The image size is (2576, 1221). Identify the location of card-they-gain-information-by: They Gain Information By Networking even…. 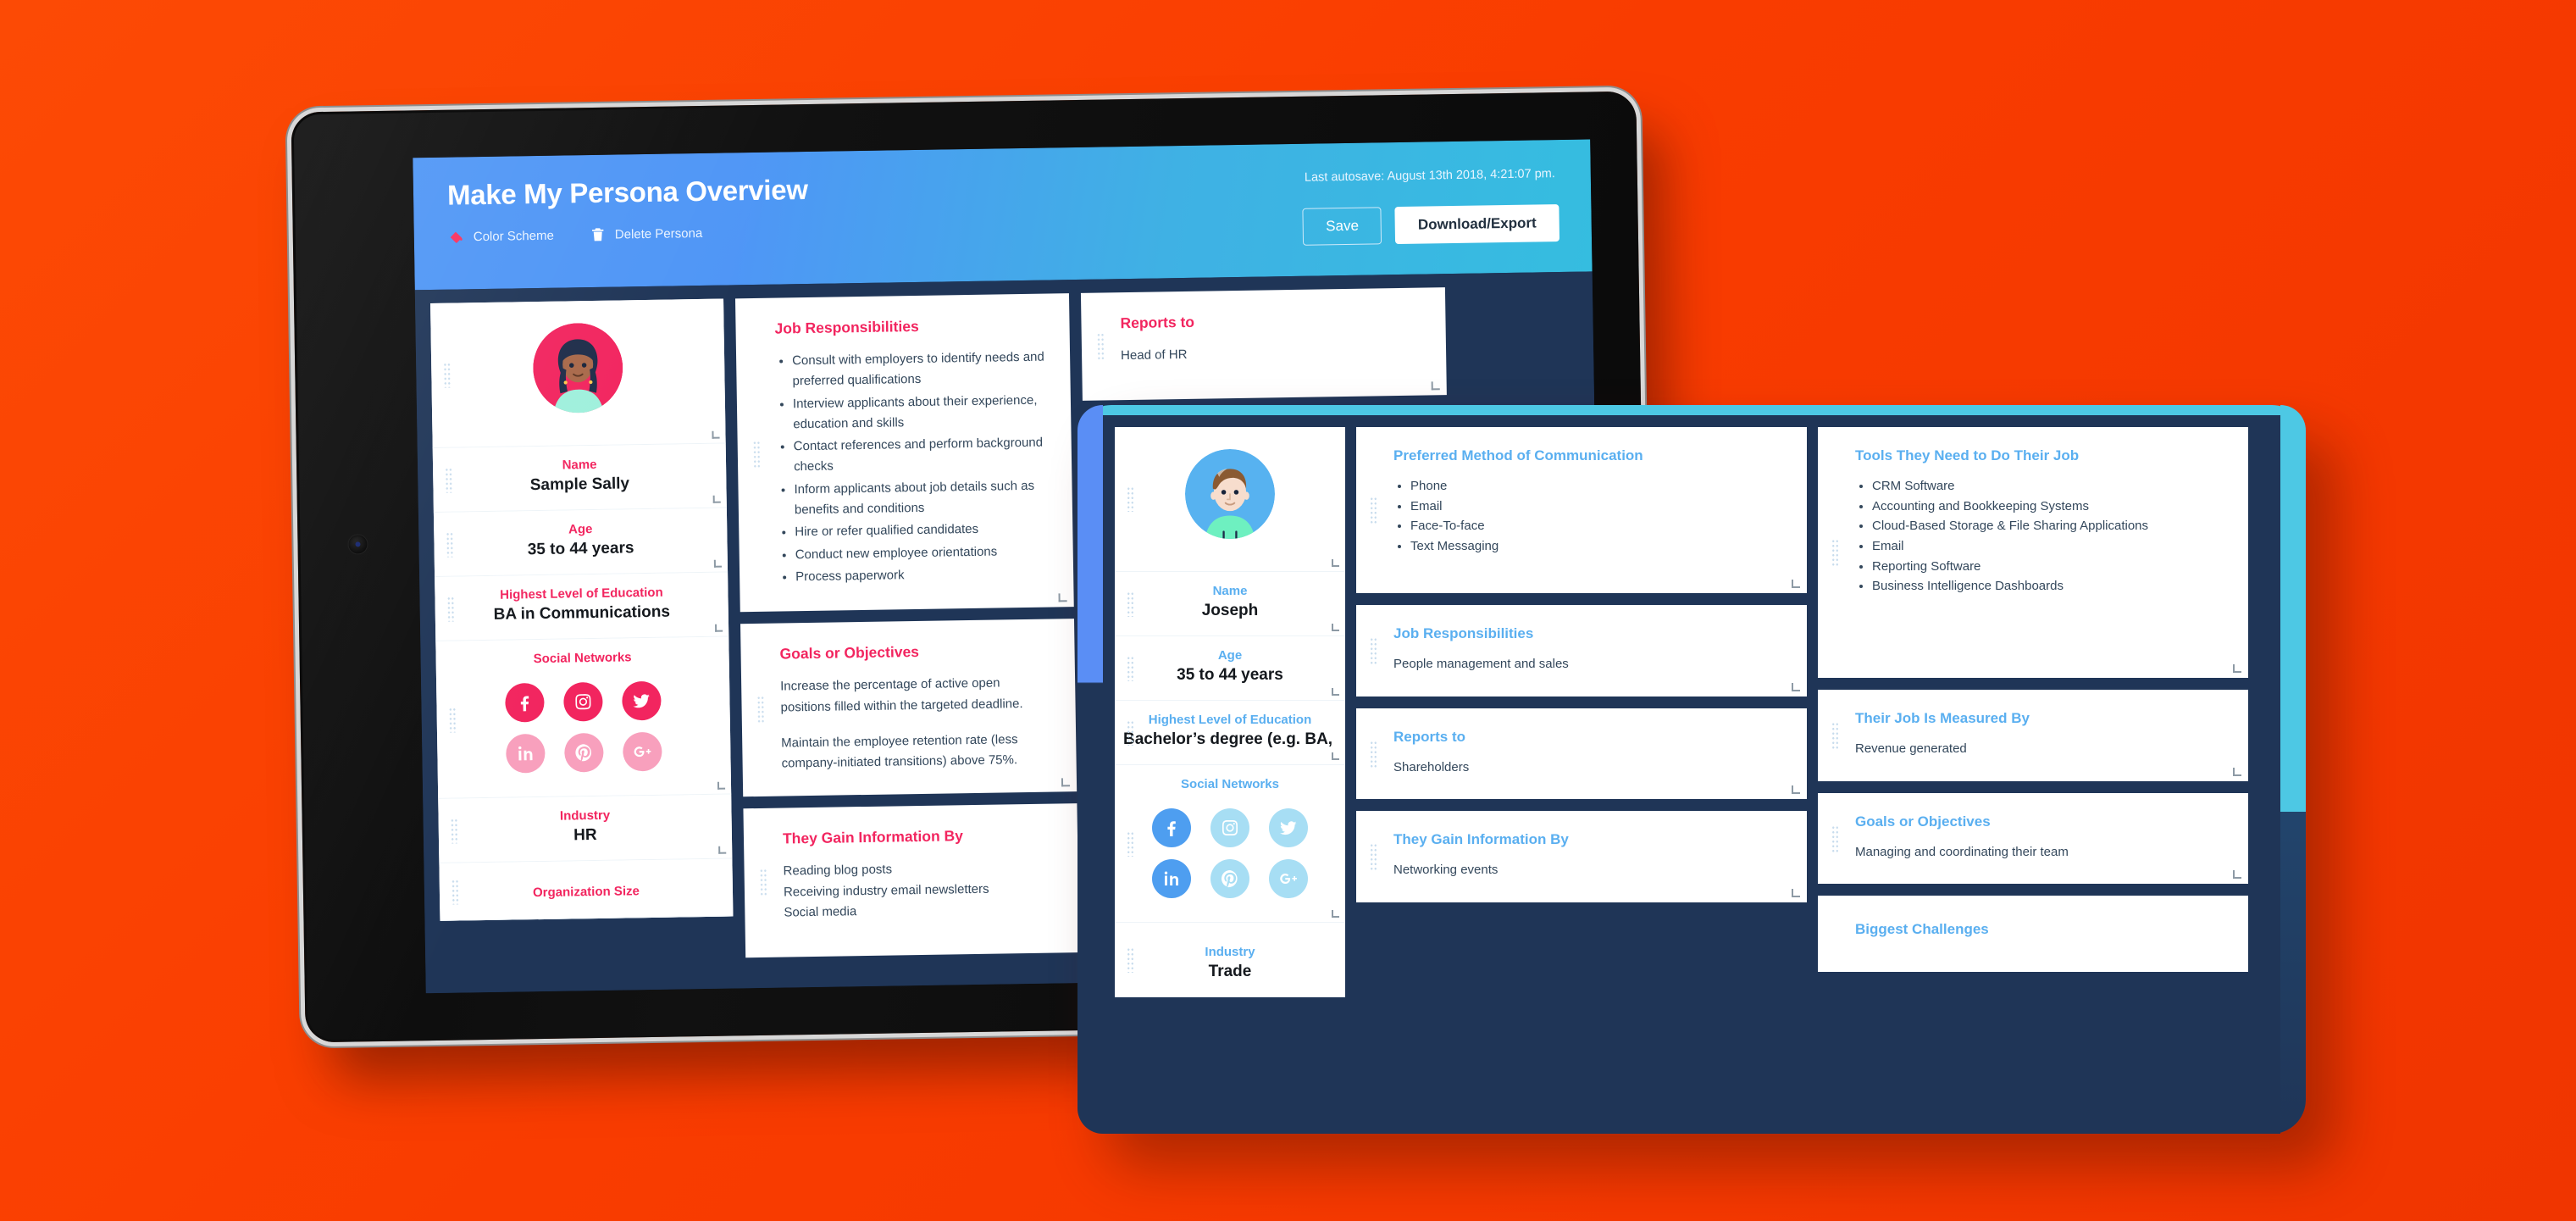
(1581, 857).